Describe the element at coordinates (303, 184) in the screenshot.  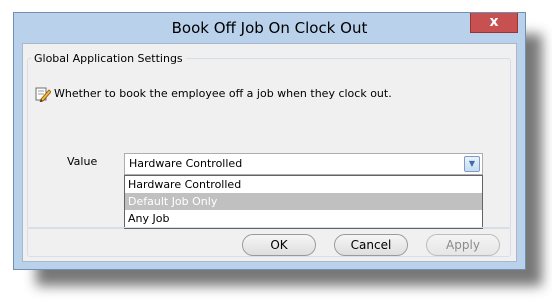
I see `dropdown-option-hardware-controlled: Hardware Controlled` at that location.